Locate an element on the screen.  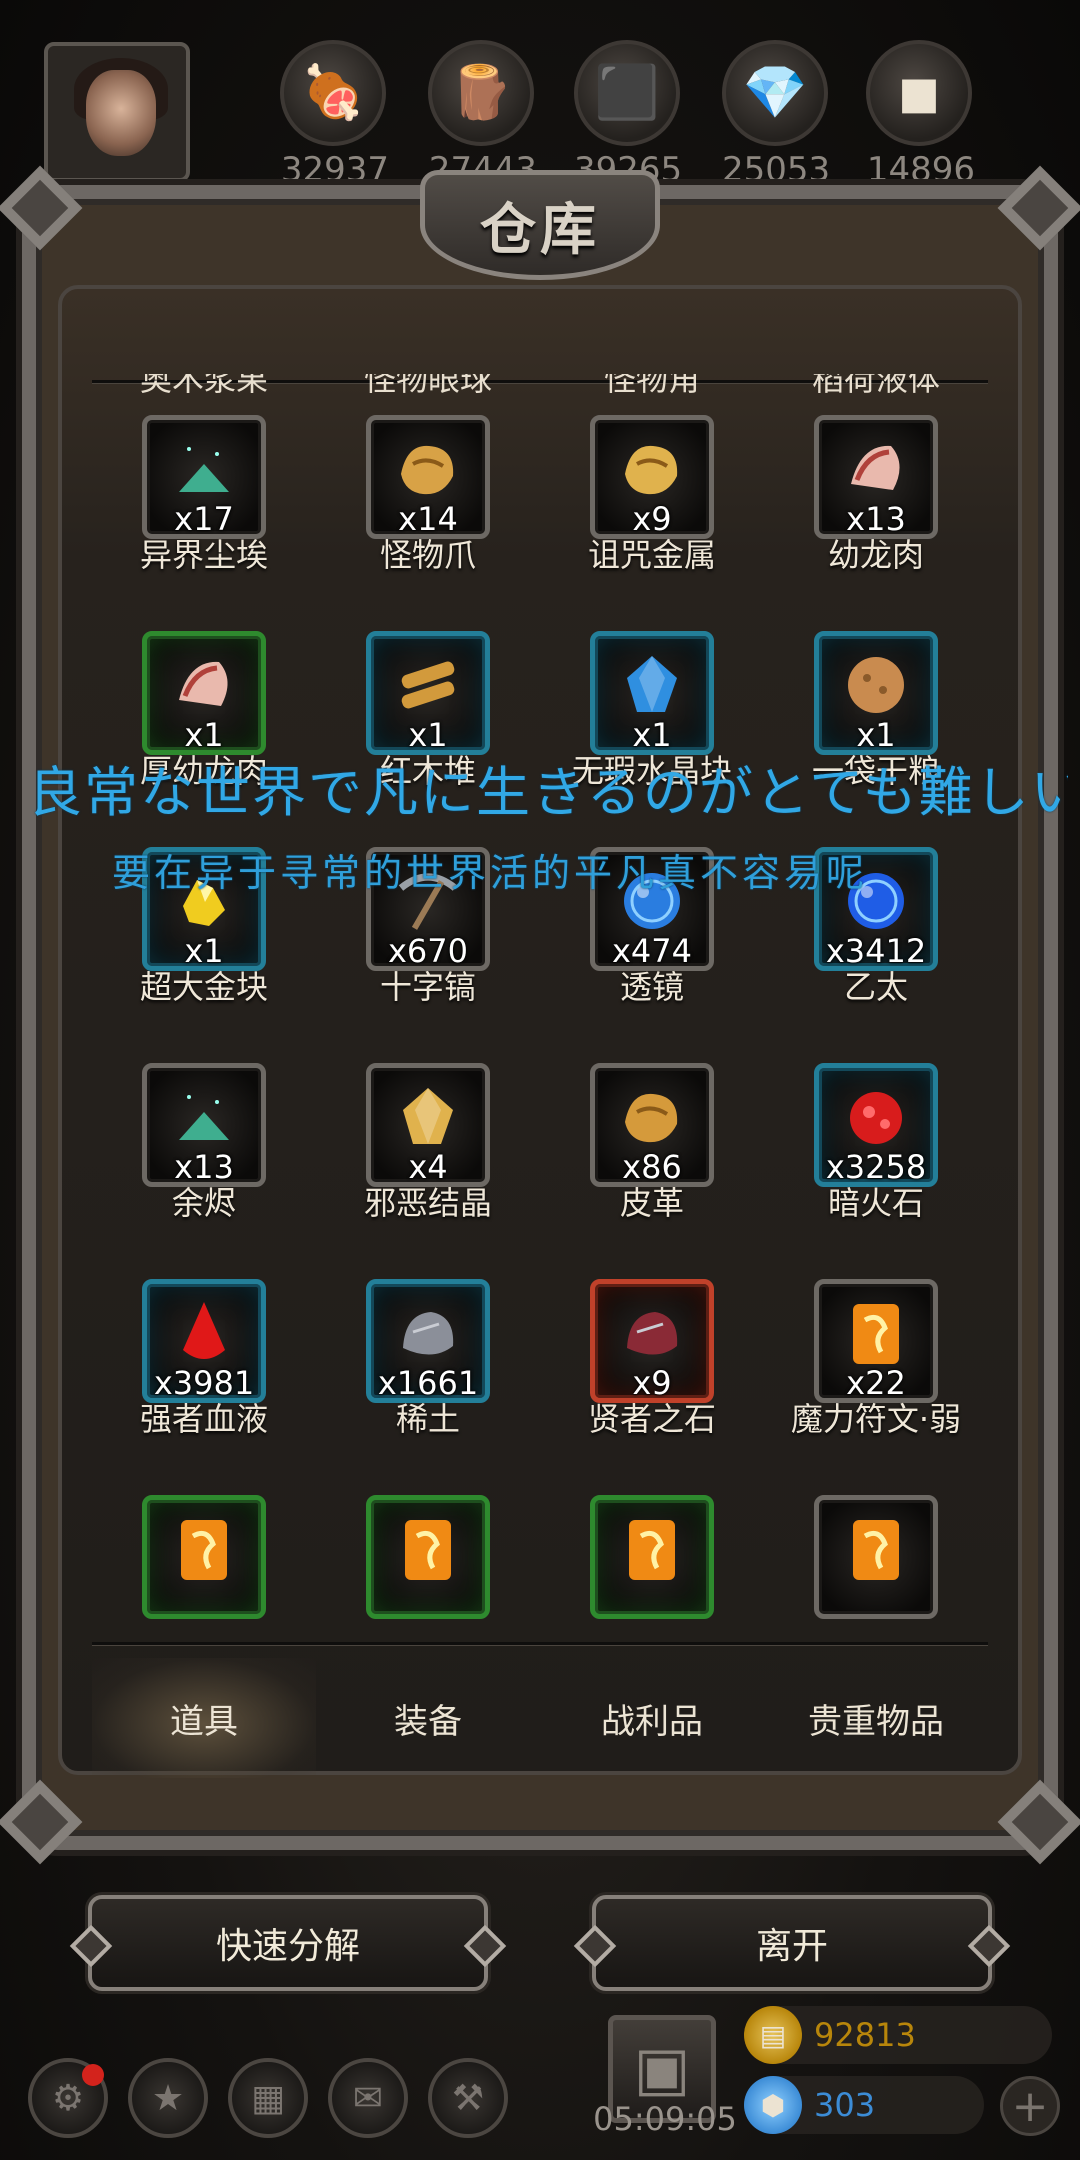
resource-4: ◼ 14896 is located at coordinates (921, 115).